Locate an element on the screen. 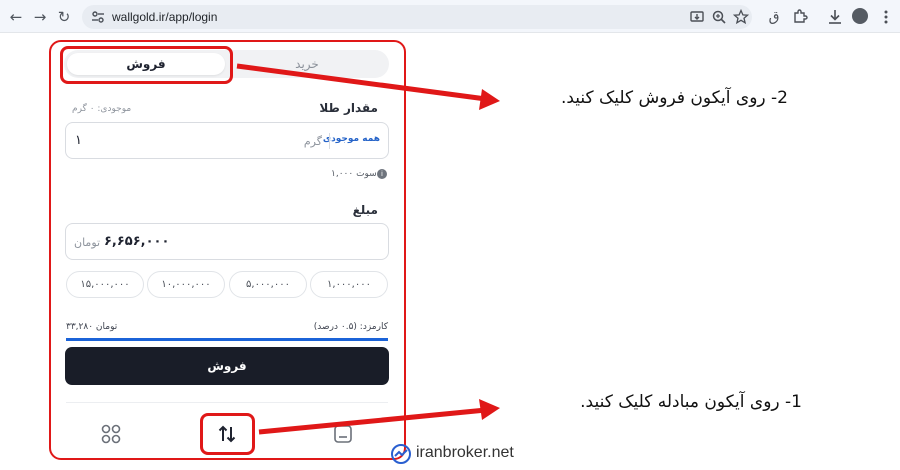 The image size is (900, 470). arrowhead-exchange-icon is located at coordinates (489, 409).